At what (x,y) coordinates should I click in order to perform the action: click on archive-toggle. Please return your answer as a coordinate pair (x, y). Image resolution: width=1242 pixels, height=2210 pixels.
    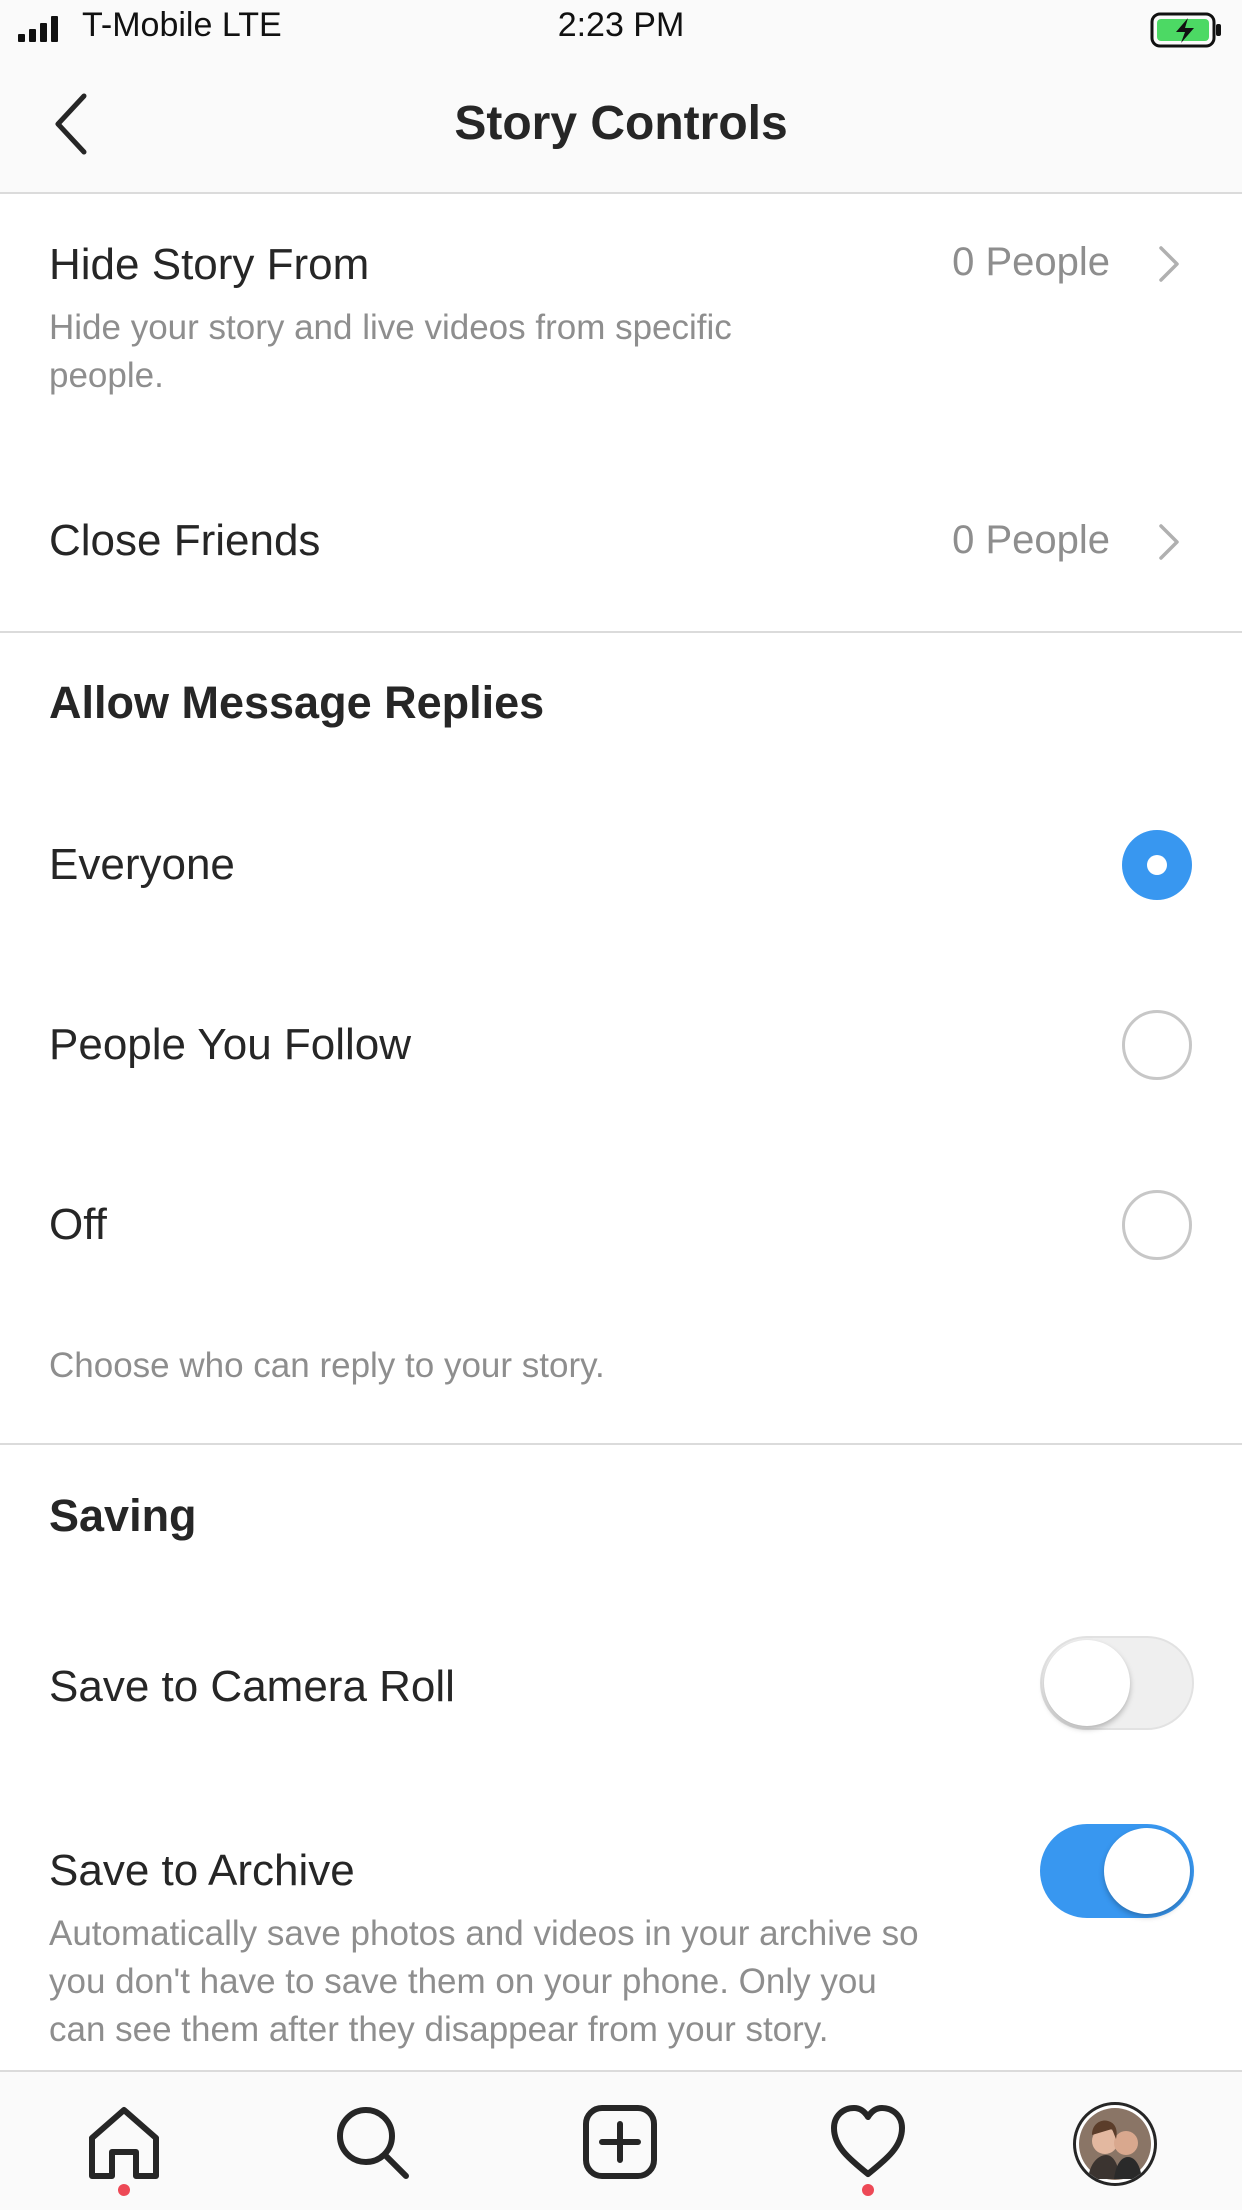
    Looking at the image, I should click on (1117, 1871).